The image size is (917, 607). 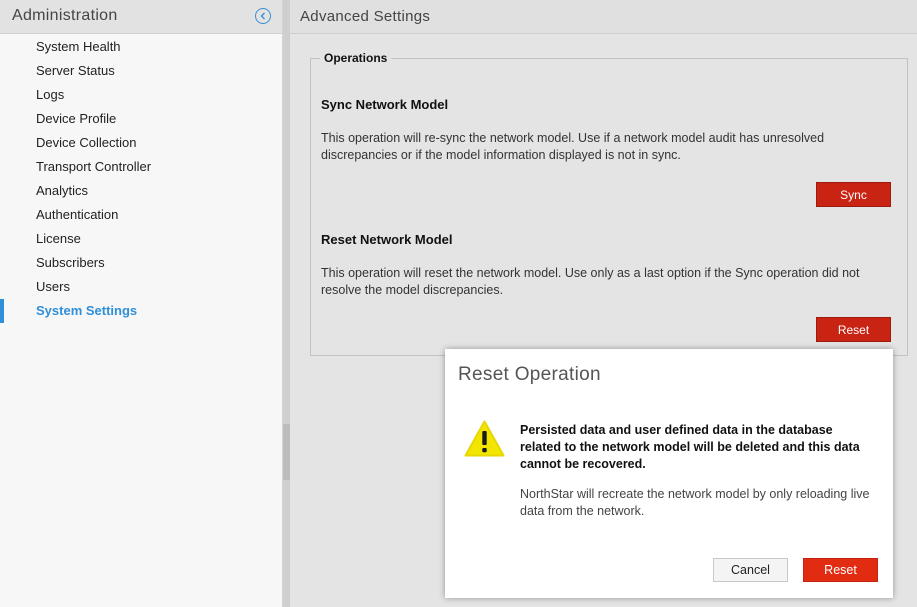 I want to click on sidebar-item-logs: Logs, so click(x=141, y=95).